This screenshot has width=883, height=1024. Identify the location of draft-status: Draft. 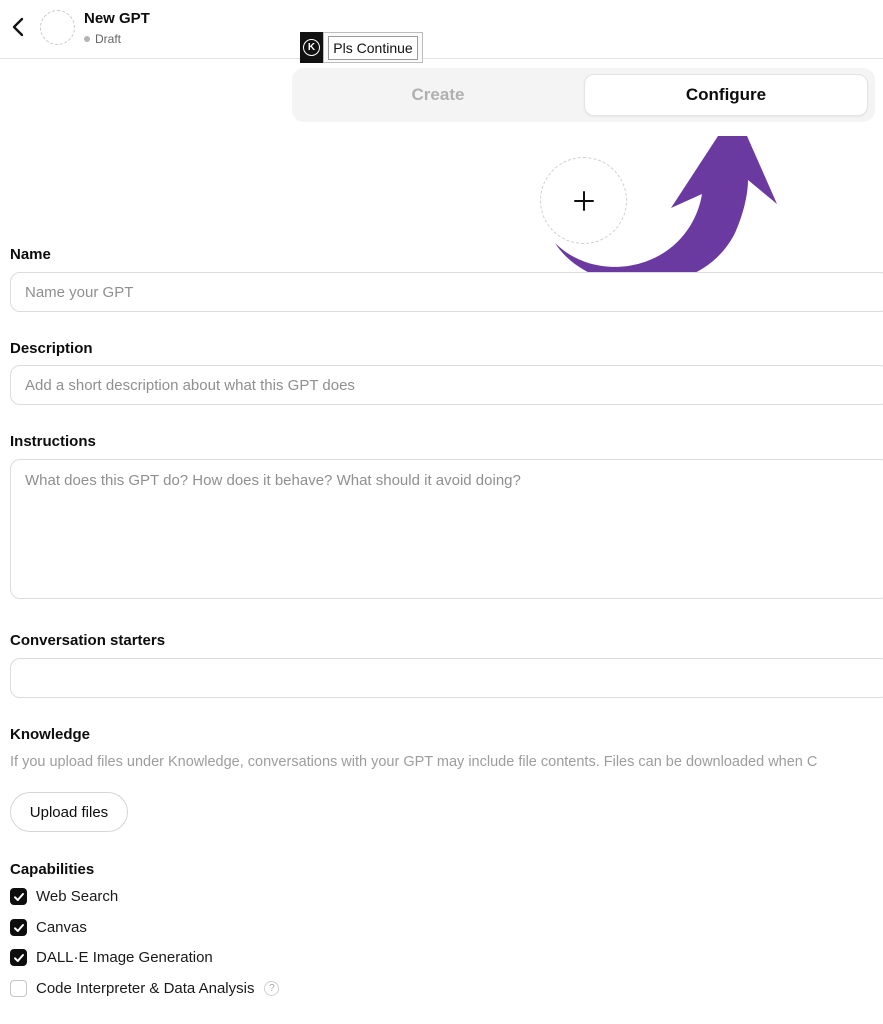
(102, 39).